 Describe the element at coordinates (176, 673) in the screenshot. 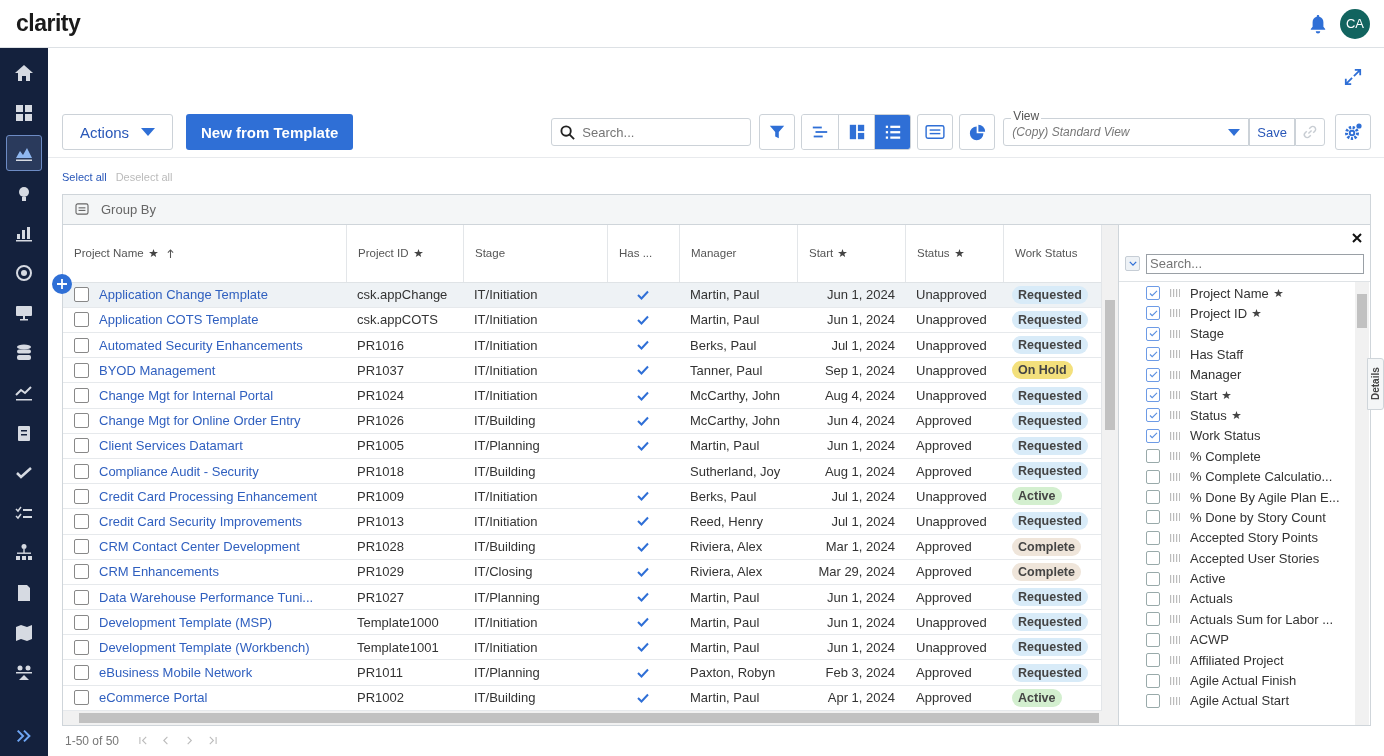

I see `project-name-link: eBusiness Mobile Network` at that location.